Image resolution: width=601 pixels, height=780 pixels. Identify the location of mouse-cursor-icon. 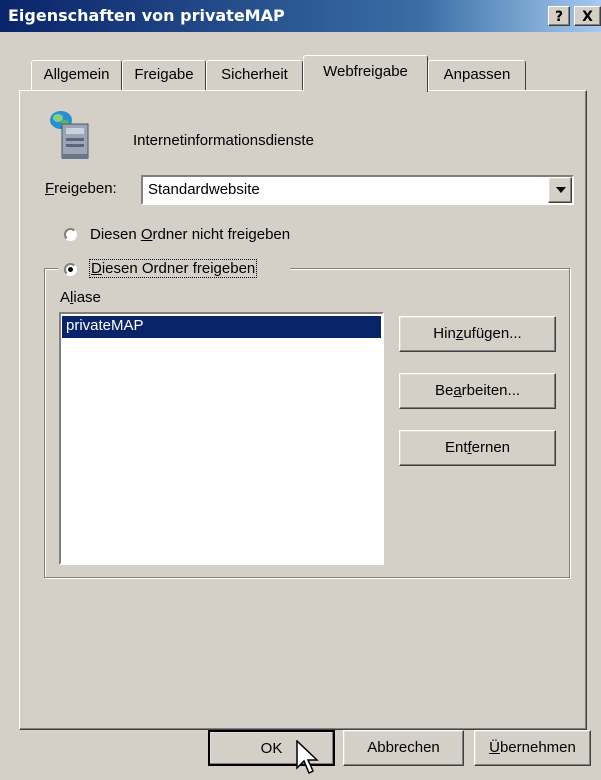
(307, 757).